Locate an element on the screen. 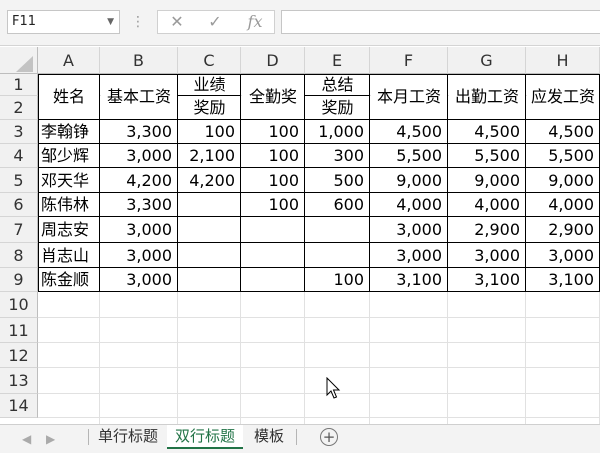 The image size is (600, 453). row-header-13: 13 is located at coordinates (19, 381).